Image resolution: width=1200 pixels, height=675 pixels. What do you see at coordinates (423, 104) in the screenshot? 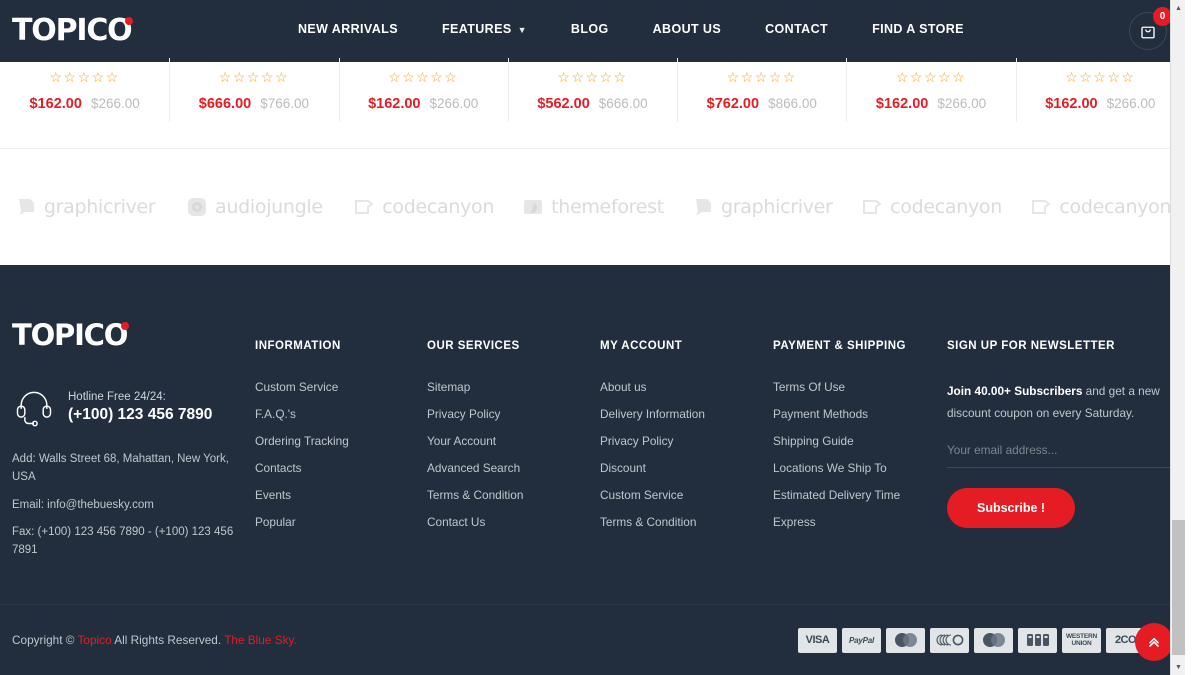
I see `price-row: $162.00 $266.00` at bounding box center [423, 104].